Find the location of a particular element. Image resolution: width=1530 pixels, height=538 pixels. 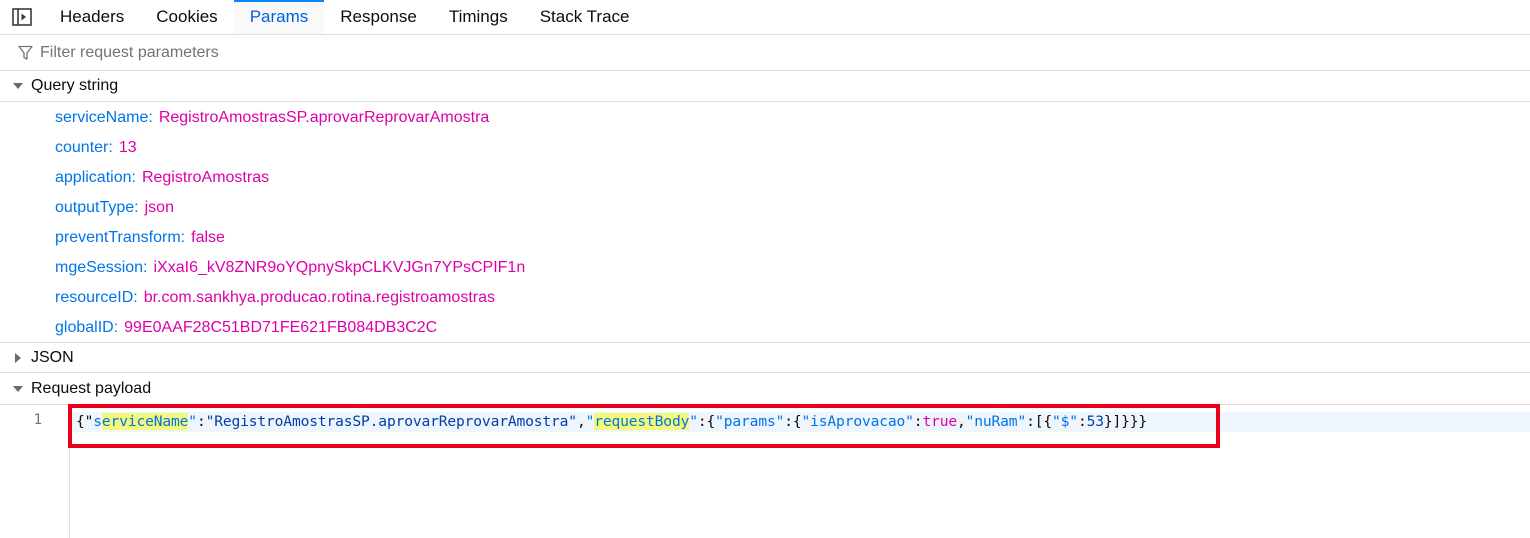

tab-label: Timings is located at coordinates (478, 16).